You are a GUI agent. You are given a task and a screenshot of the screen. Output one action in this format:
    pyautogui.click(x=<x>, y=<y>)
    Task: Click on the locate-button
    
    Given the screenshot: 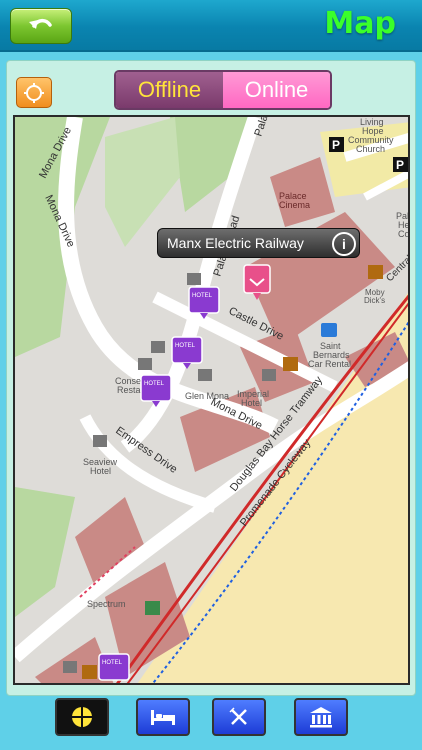 What is the action you would take?
    pyautogui.click(x=34, y=92)
    